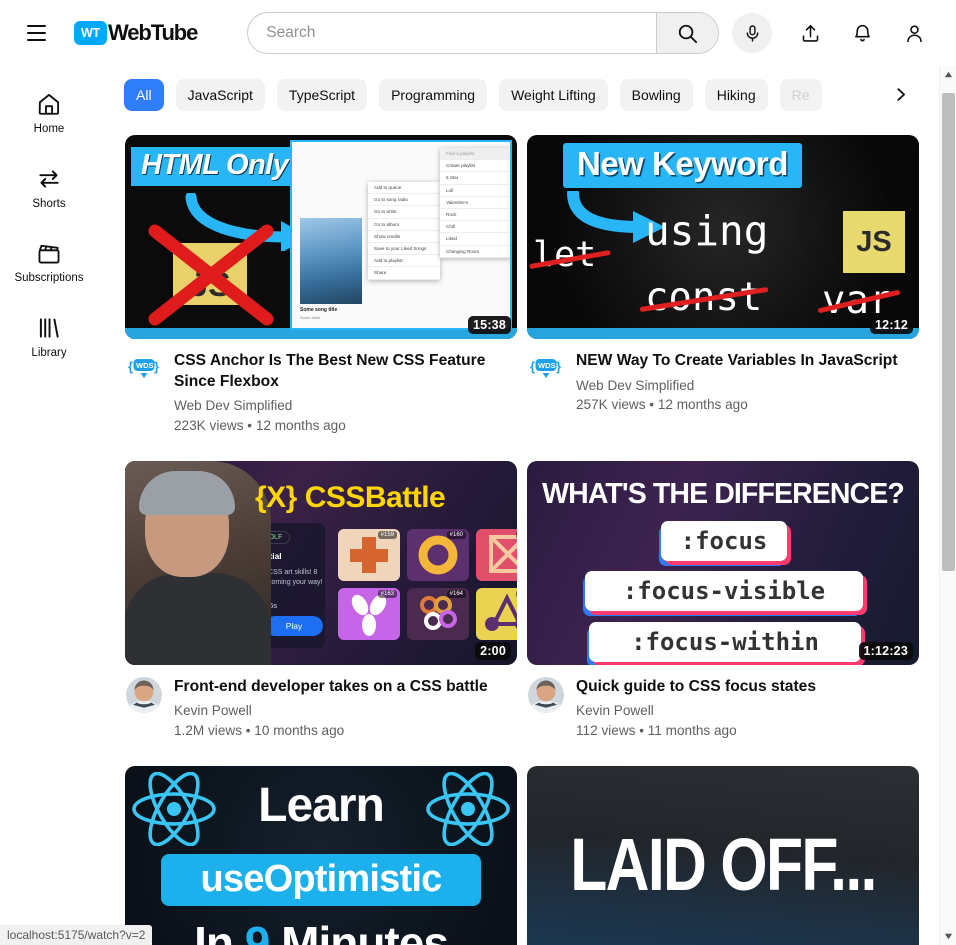 The width and height of the screenshot is (956, 945). Describe the element at coordinates (682, 165) in the screenshot. I see `thumbnail-banner: New Keyword` at that location.